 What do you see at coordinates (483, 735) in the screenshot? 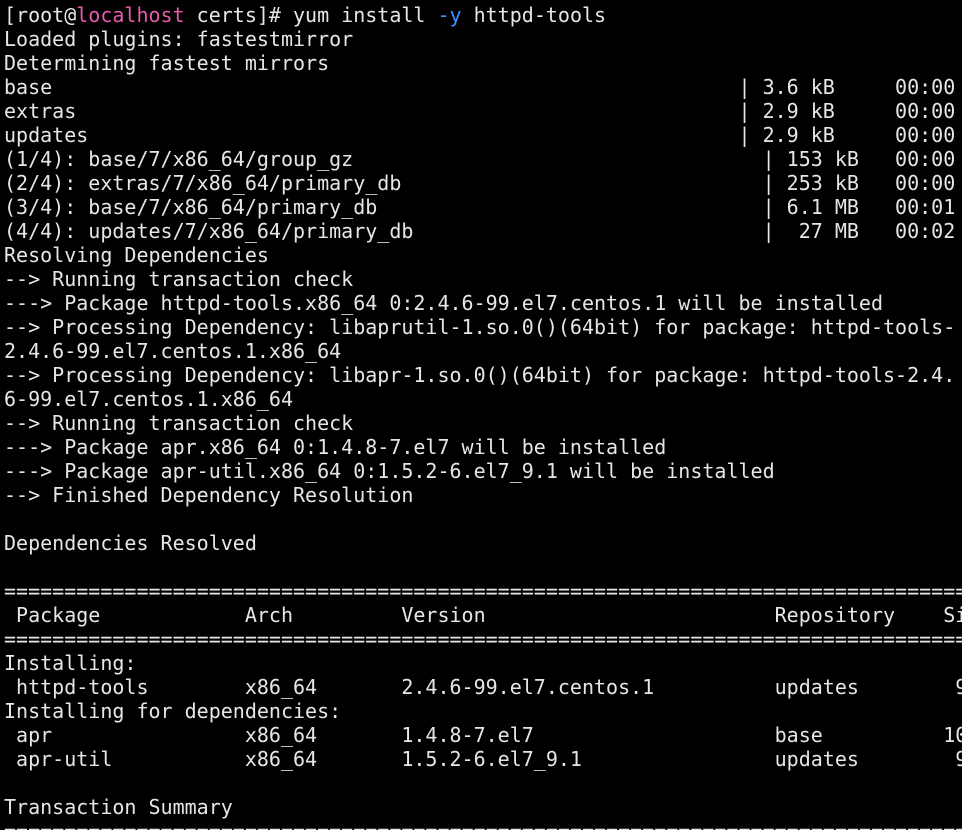
I see `output-line: apr x86_64 1.4.8-7.el7 base 104 k` at bounding box center [483, 735].